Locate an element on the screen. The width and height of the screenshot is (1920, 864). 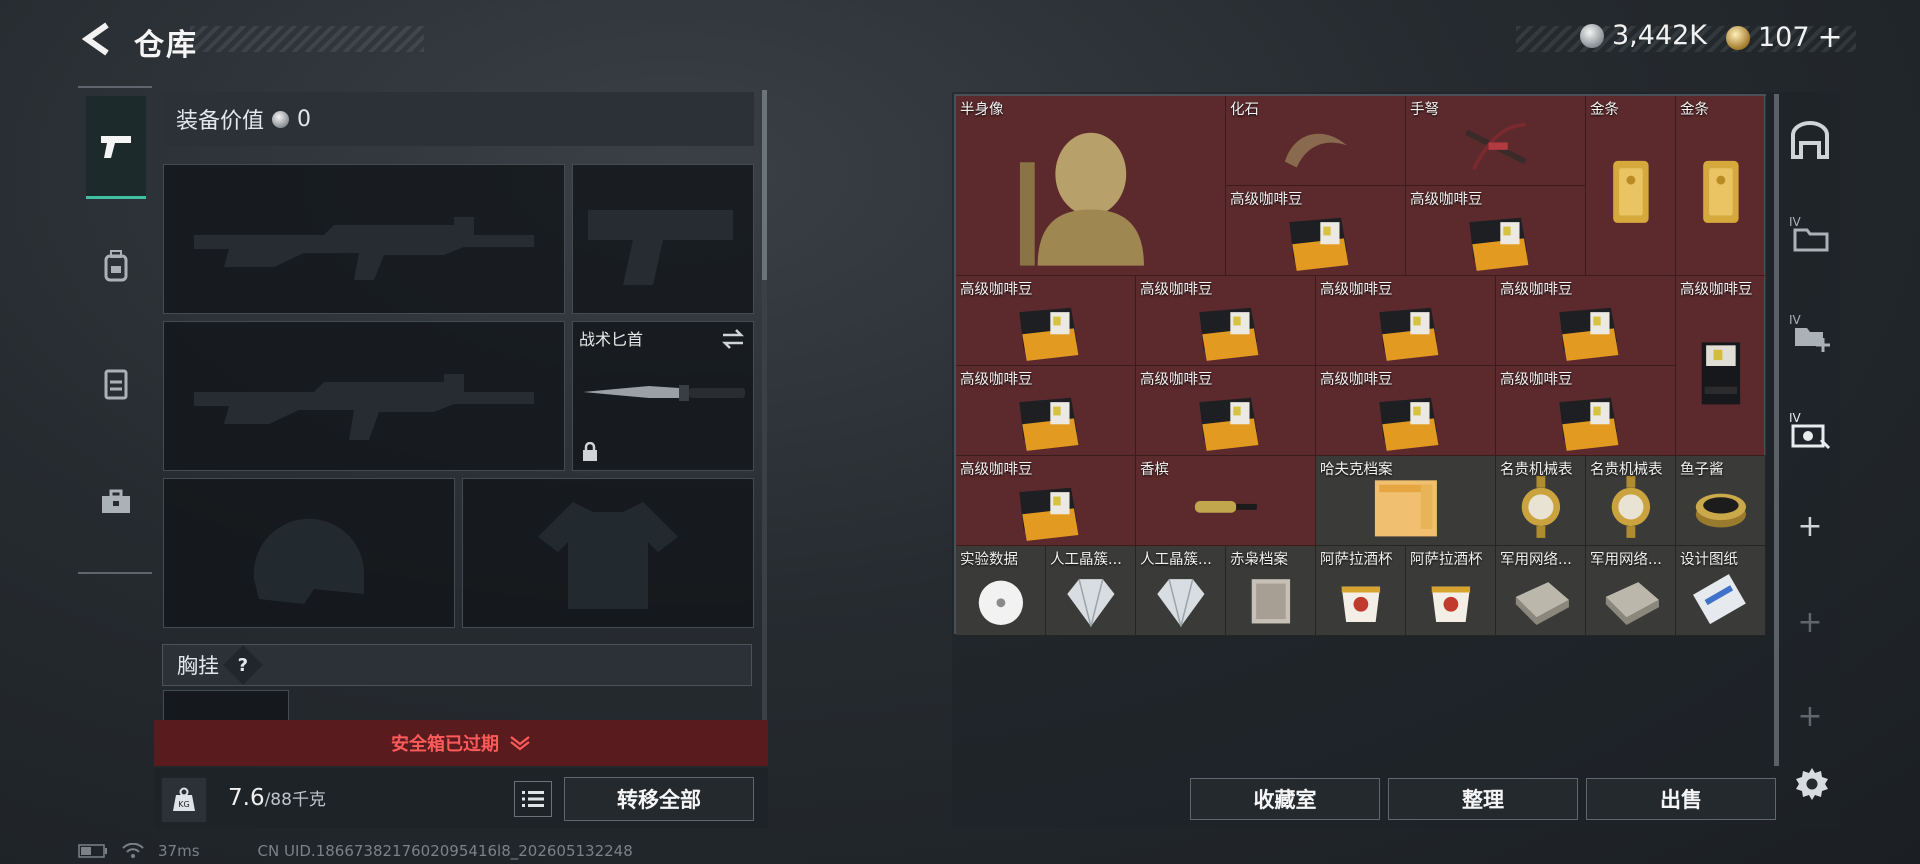
add-storage-button: + is located at coordinates (1810, 526).